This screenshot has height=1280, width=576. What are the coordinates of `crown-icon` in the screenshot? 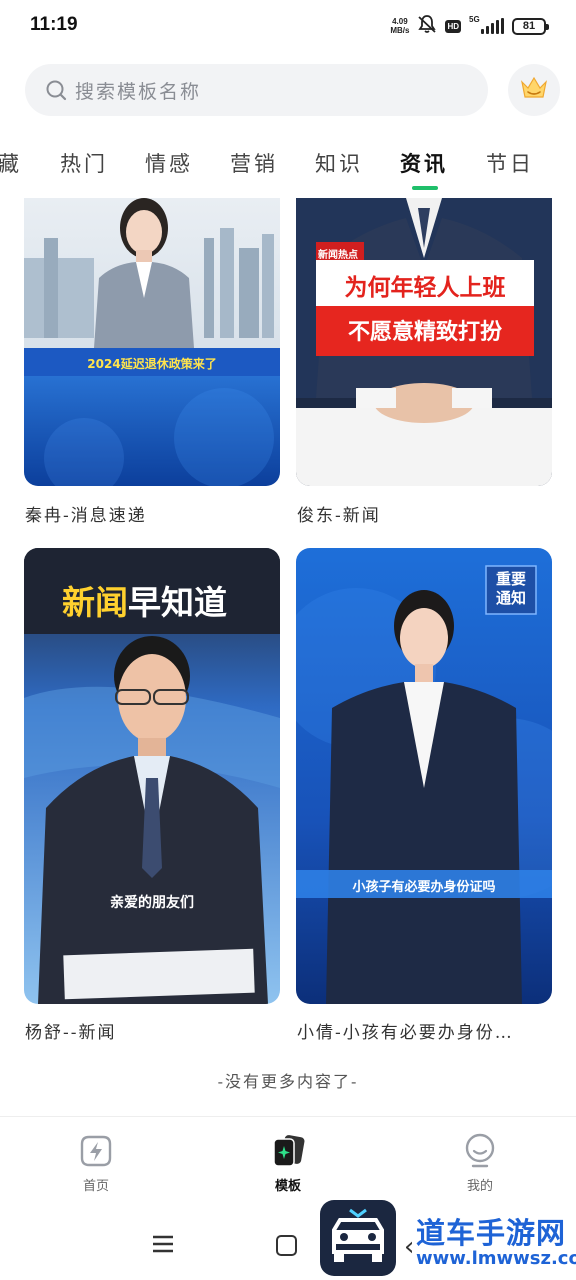 It's located at (534, 90).